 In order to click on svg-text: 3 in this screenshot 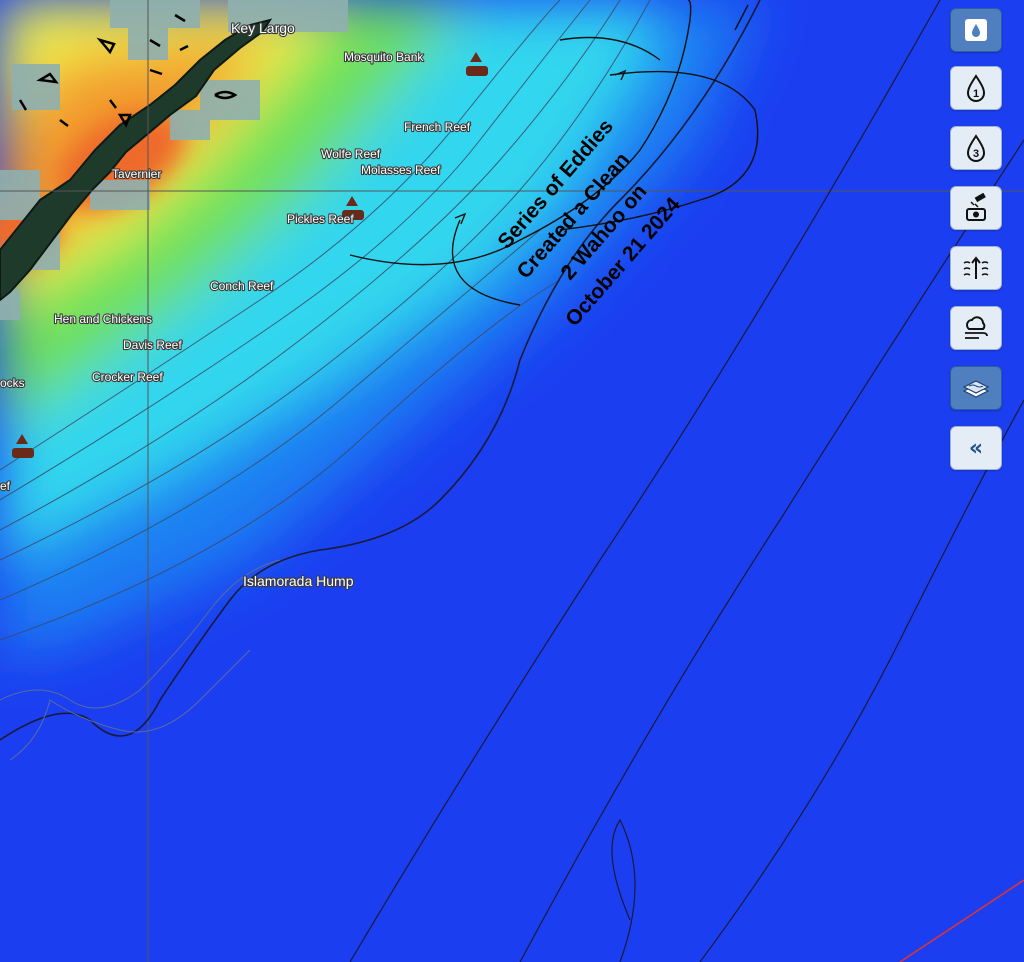, I will do `click(976, 154)`.